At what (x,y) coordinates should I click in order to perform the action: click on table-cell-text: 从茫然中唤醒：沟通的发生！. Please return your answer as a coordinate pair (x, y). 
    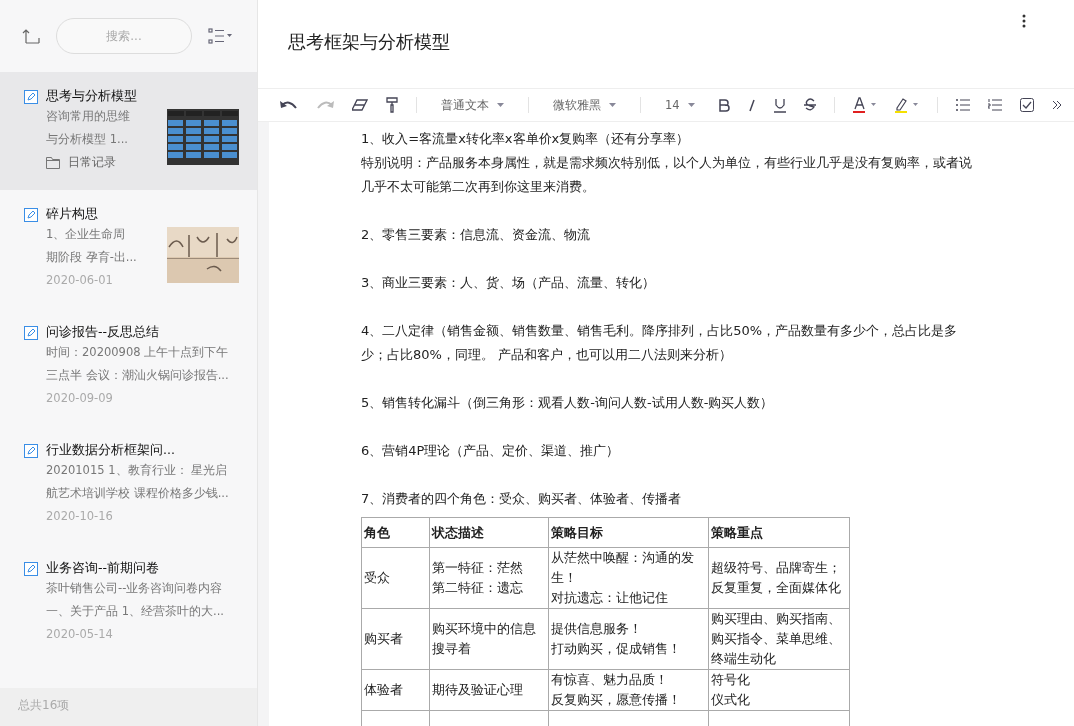
    Looking at the image, I should click on (623, 568).